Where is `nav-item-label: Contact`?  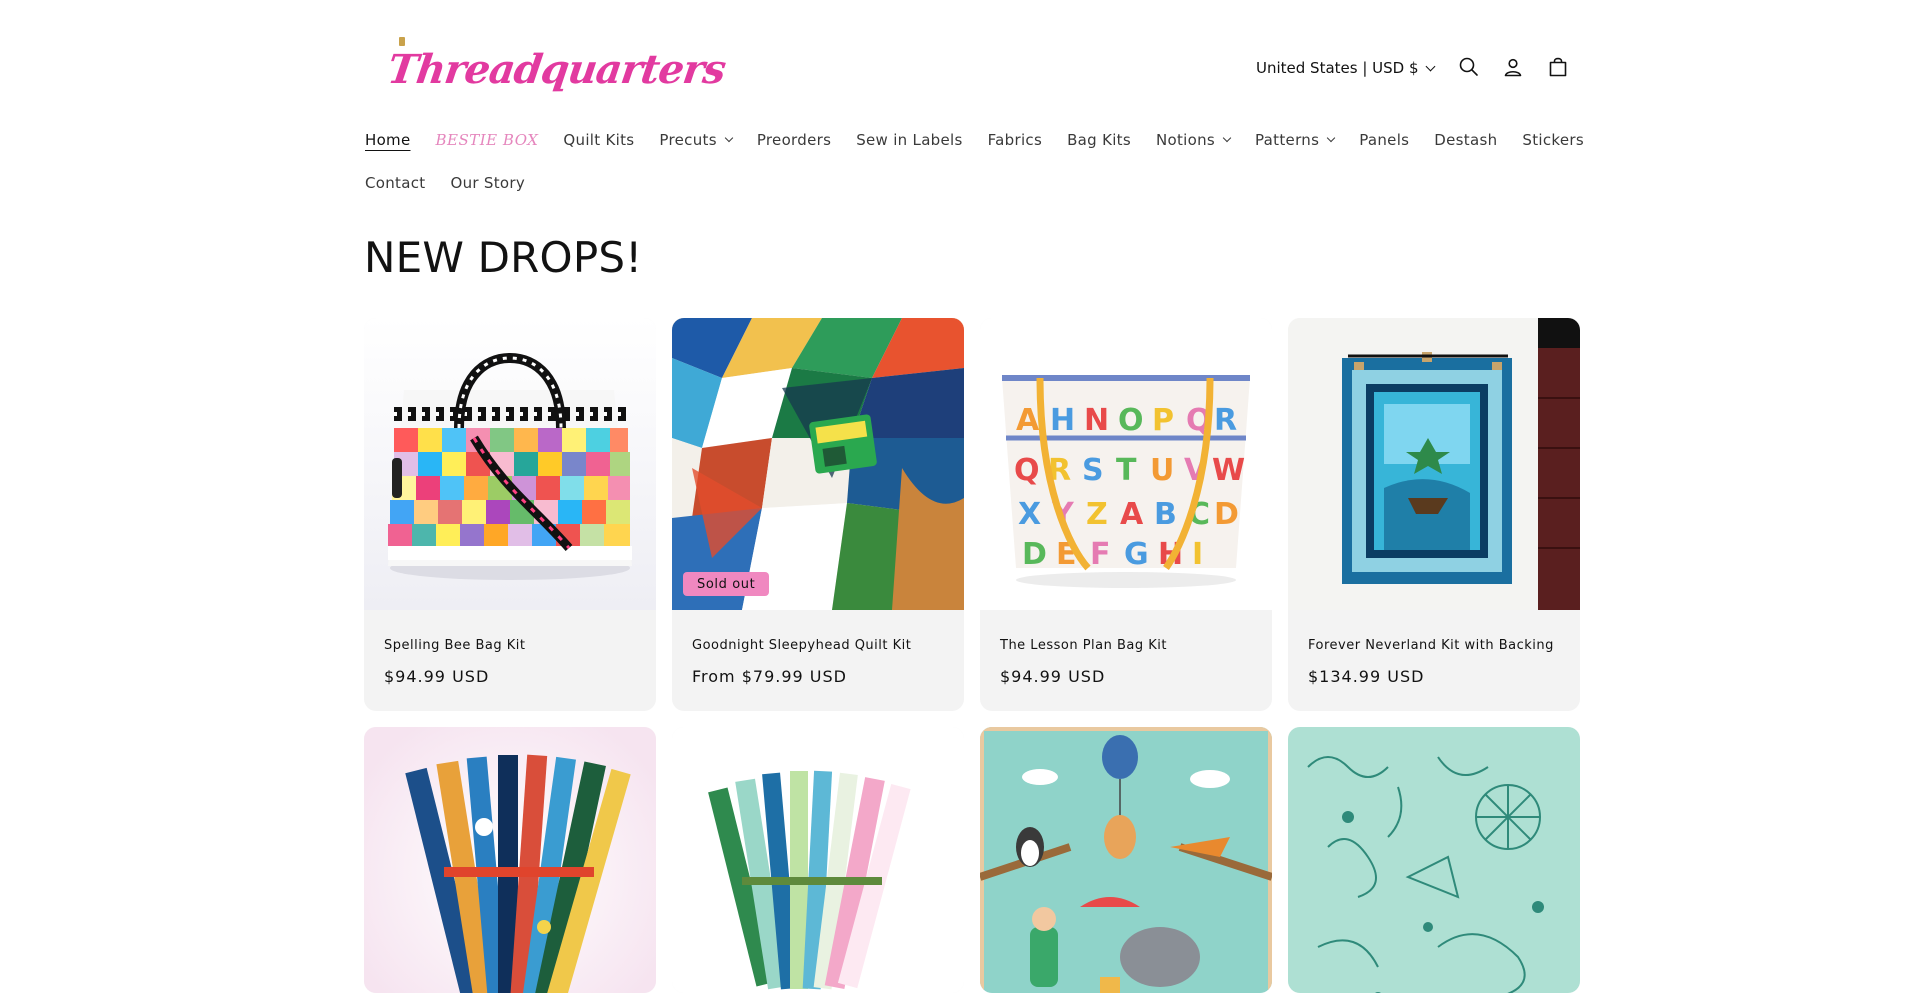 nav-item-label: Contact is located at coordinates (395, 183).